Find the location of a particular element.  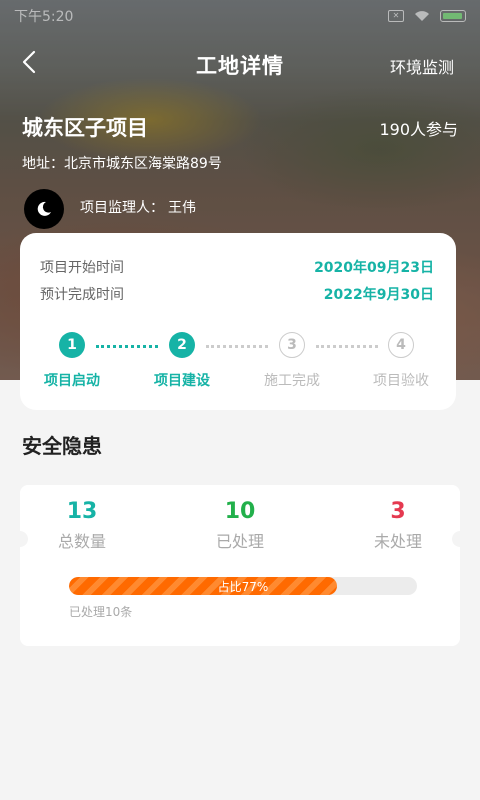

processed-note: 已处理10条 is located at coordinates (101, 612).